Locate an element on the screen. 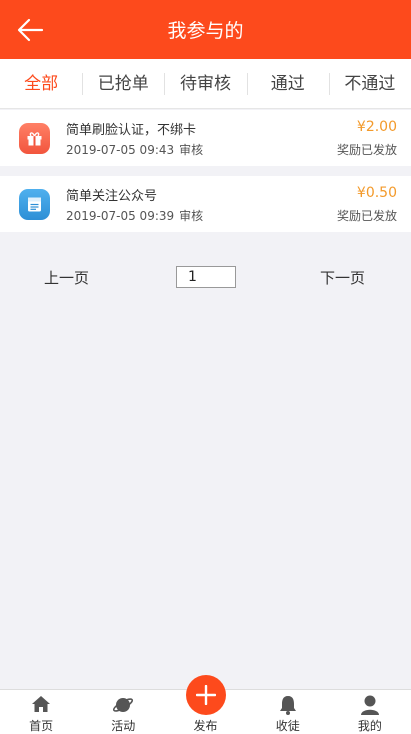 The height and width of the screenshot is (734, 411). page-title: 我参与的 is located at coordinates (205, 31).